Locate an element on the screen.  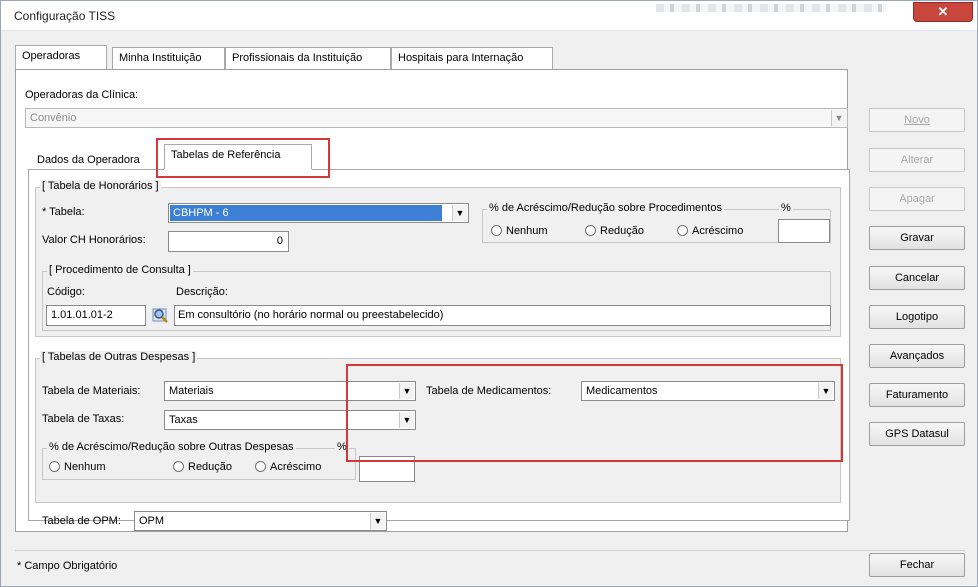
gps-datasul-button: GPS Datasul is located at coordinates (917, 434).